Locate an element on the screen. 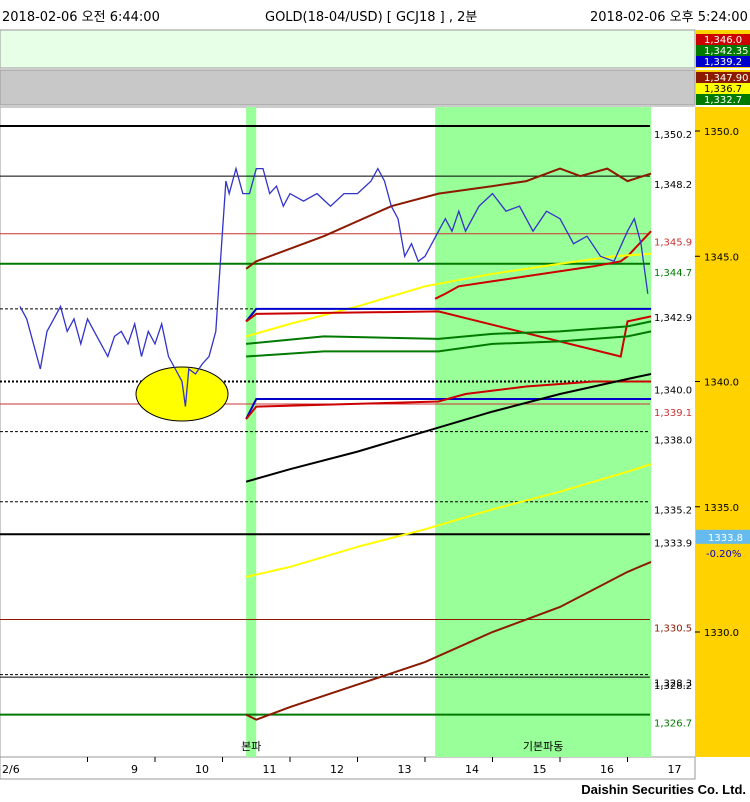 This screenshot has height=802, width=750. second-panel-label-1: 1,336.7 is located at coordinates (723, 89).